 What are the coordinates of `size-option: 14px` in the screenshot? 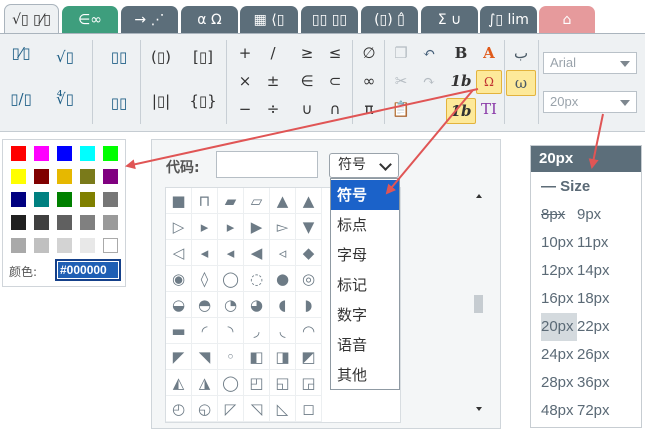 It's located at (593, 270).